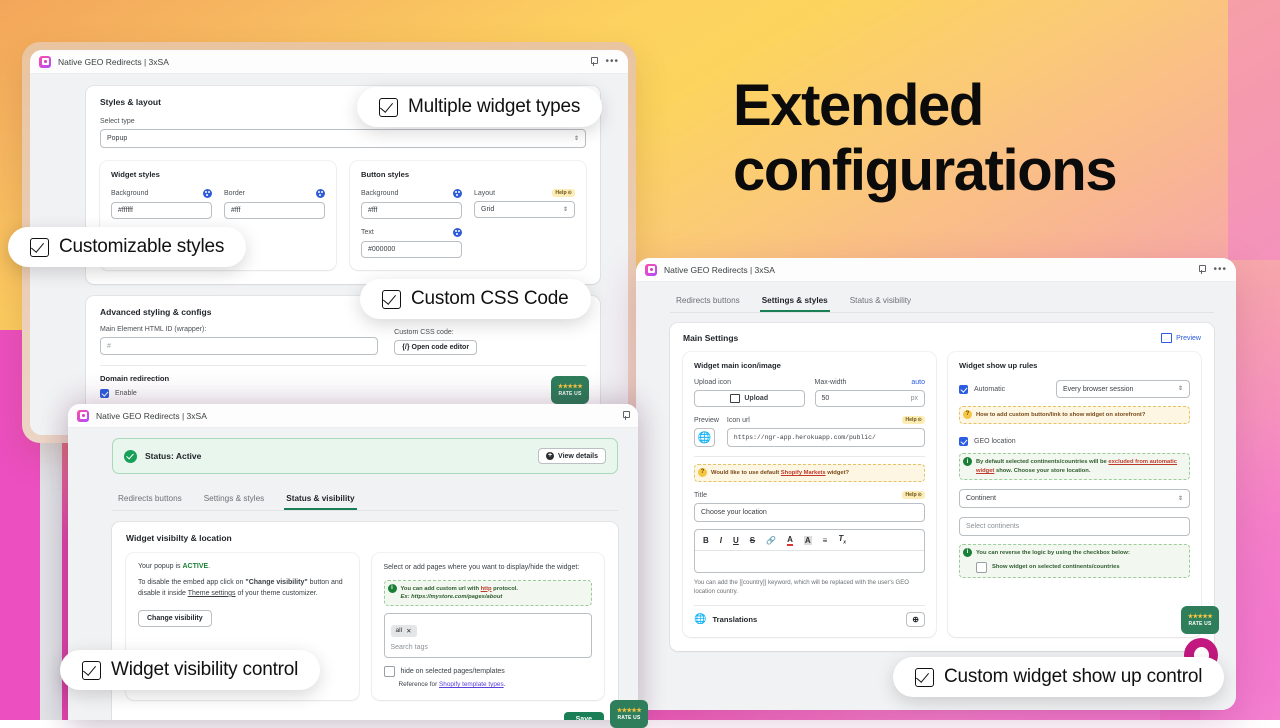  Describe the element at coordinates (963, 442) in the screenshot. I see `geo-location-checkbox` at that location.